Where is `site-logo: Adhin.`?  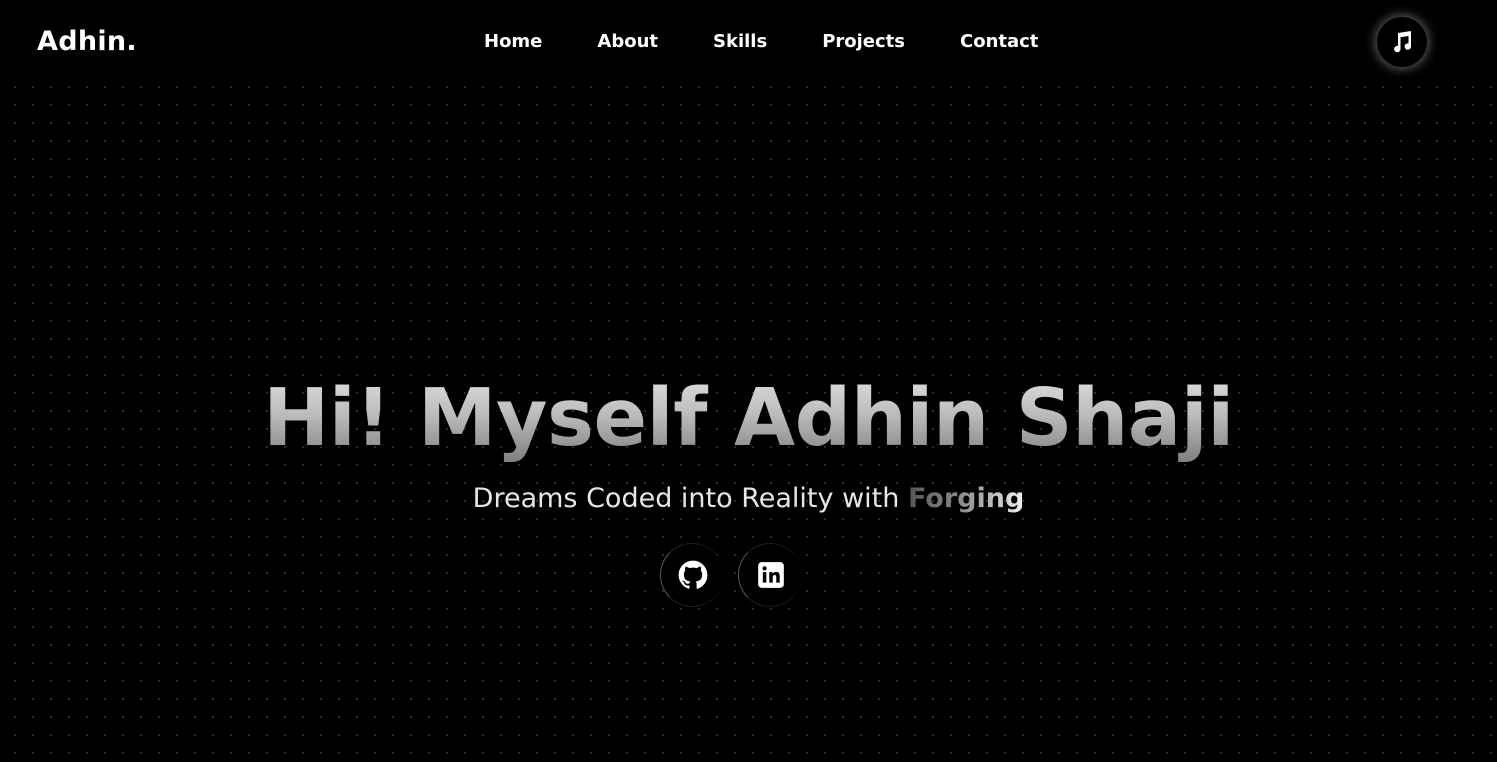 site-logo: Adhin. is located at coordinates (87, 42).